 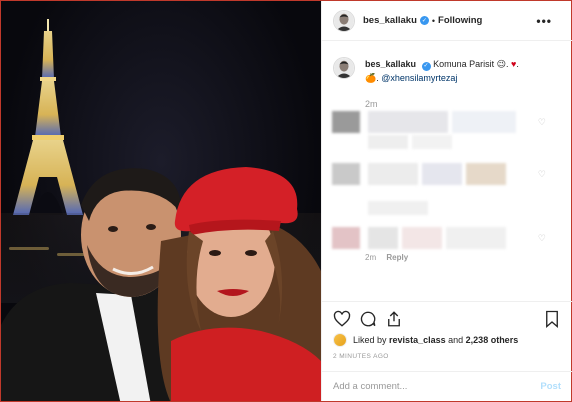 I want to click on liked-by-and: and, so click(x=456, y=340).